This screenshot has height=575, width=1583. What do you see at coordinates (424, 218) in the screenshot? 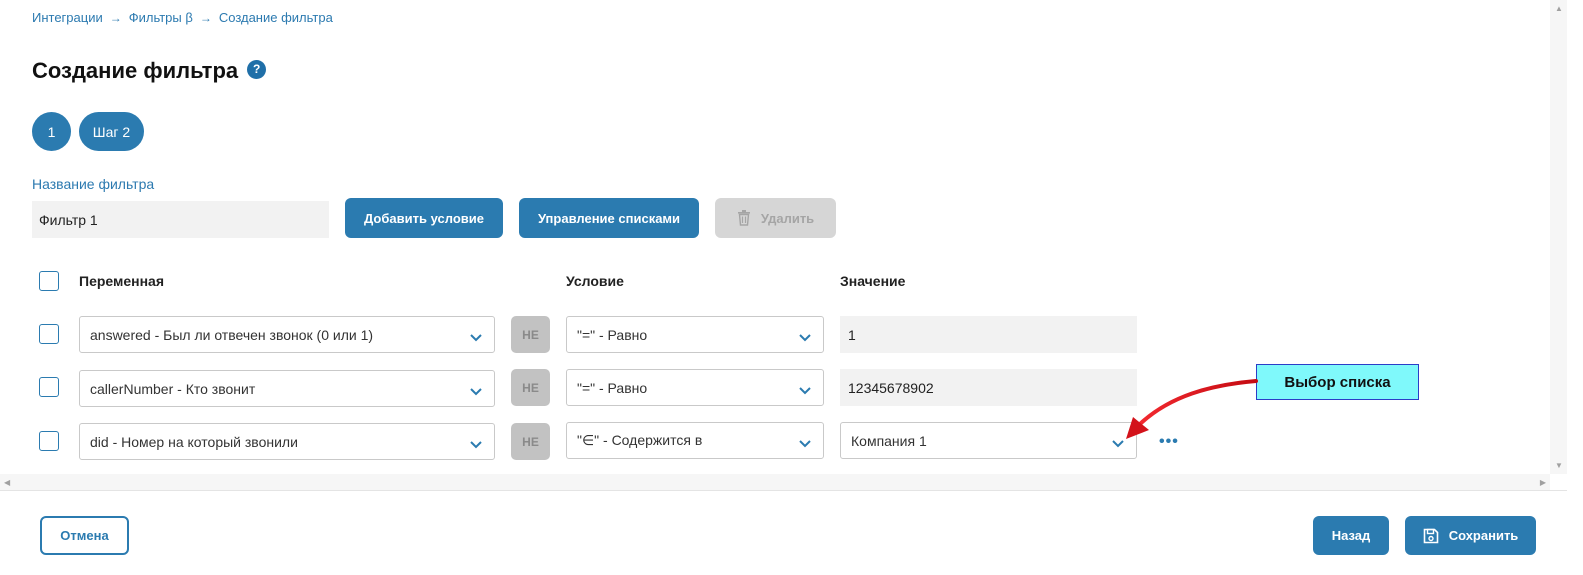
I see `add-condition-button: Добавить условие` at bounding box center [424, 218].